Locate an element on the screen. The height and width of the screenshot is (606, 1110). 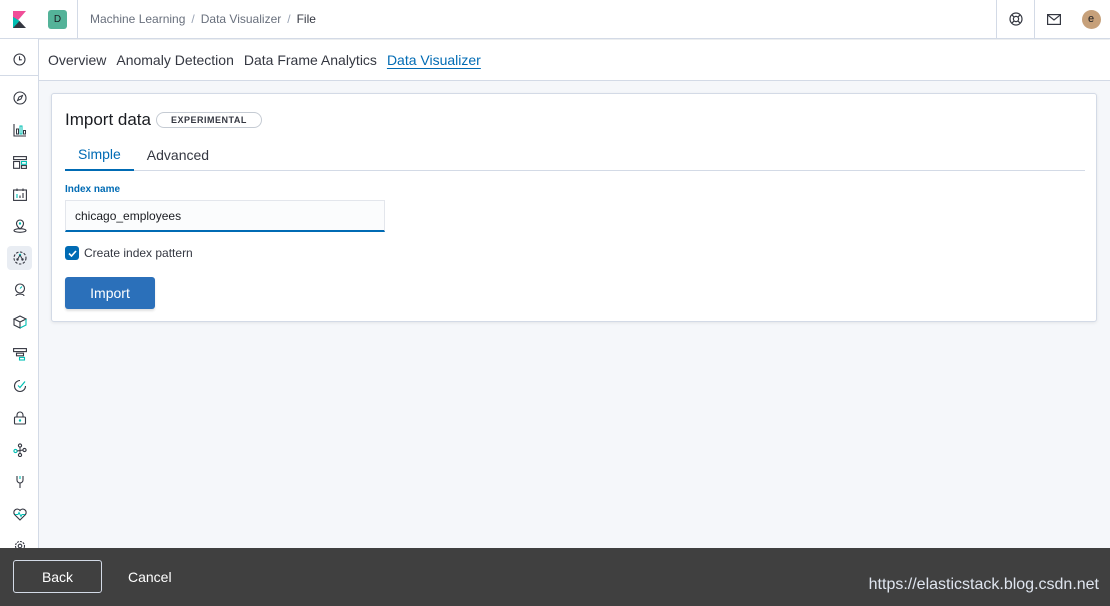
logs-icon is located at coordinates (19, 322).